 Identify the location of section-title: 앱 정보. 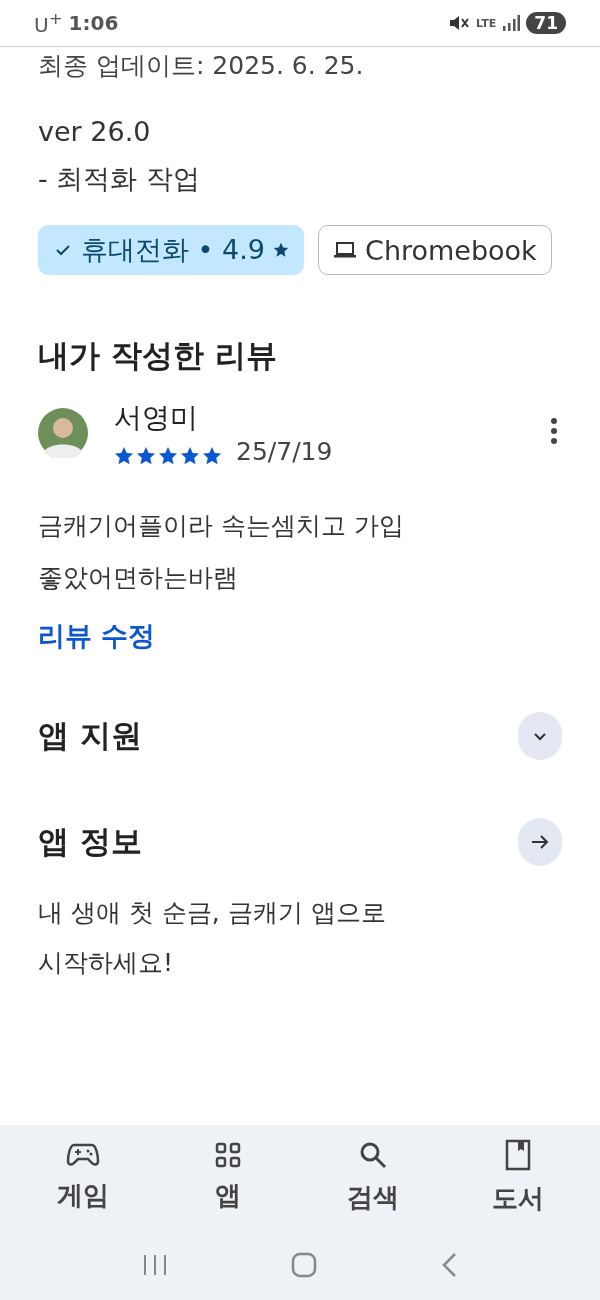
(90, 841).